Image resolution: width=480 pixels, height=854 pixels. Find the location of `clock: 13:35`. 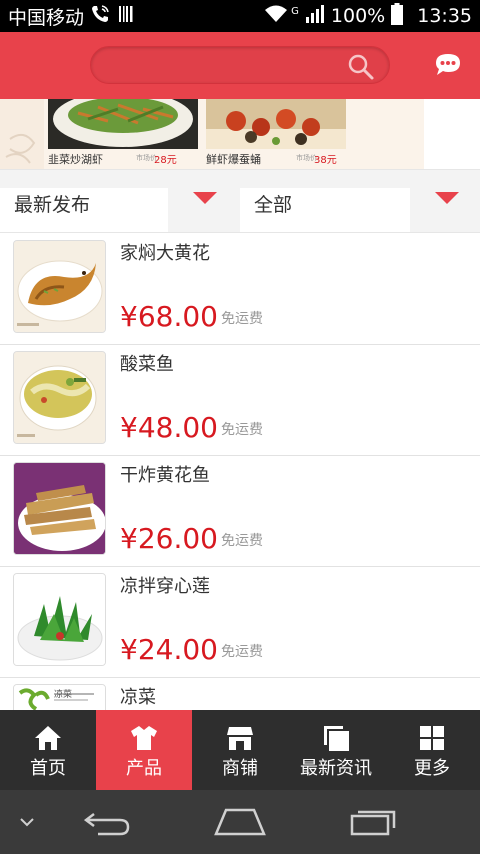

clock: 13:35 is located at coordinates (444, 16).